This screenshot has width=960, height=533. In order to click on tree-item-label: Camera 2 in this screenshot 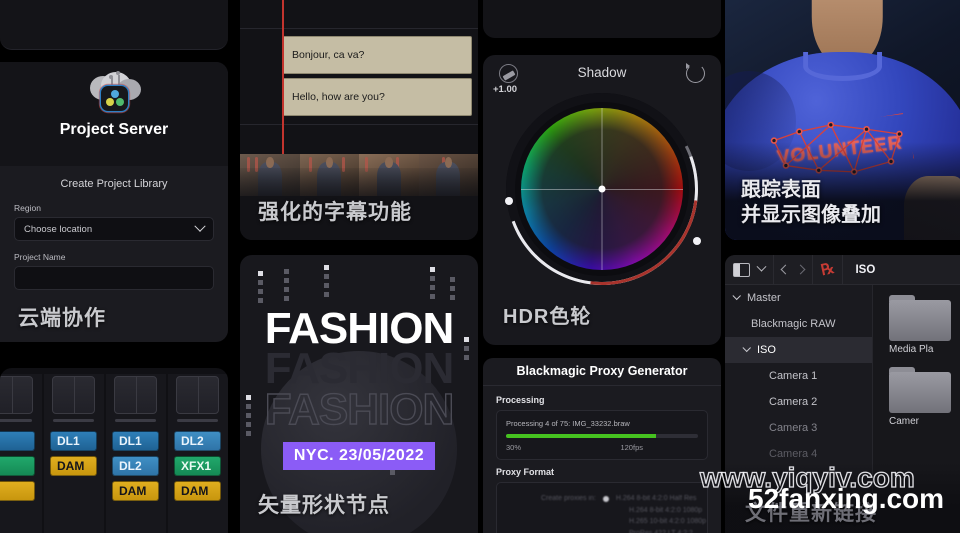, I will do `click(793, 402)`.